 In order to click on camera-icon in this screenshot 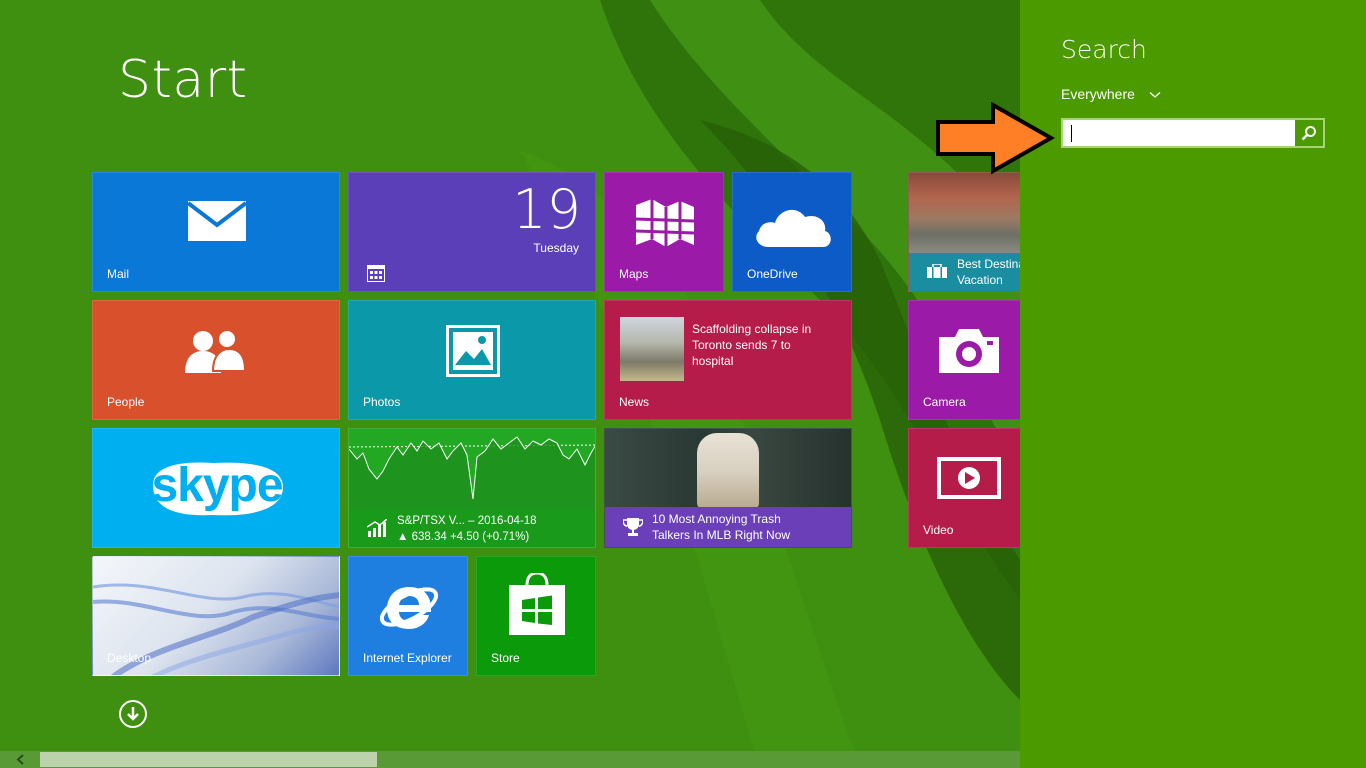, I will do `click(969, 351)`.